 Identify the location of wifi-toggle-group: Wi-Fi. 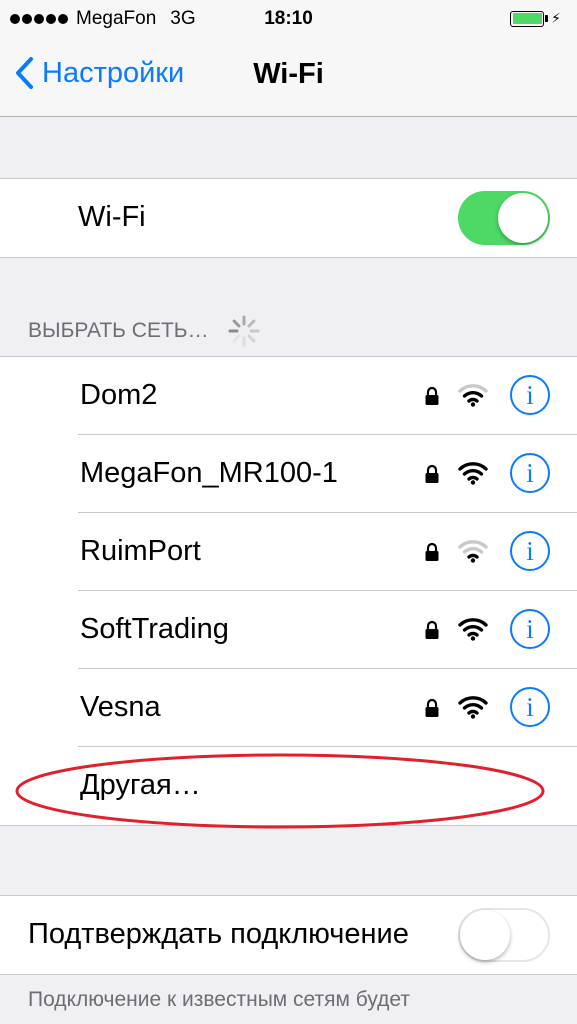
(288, 218).